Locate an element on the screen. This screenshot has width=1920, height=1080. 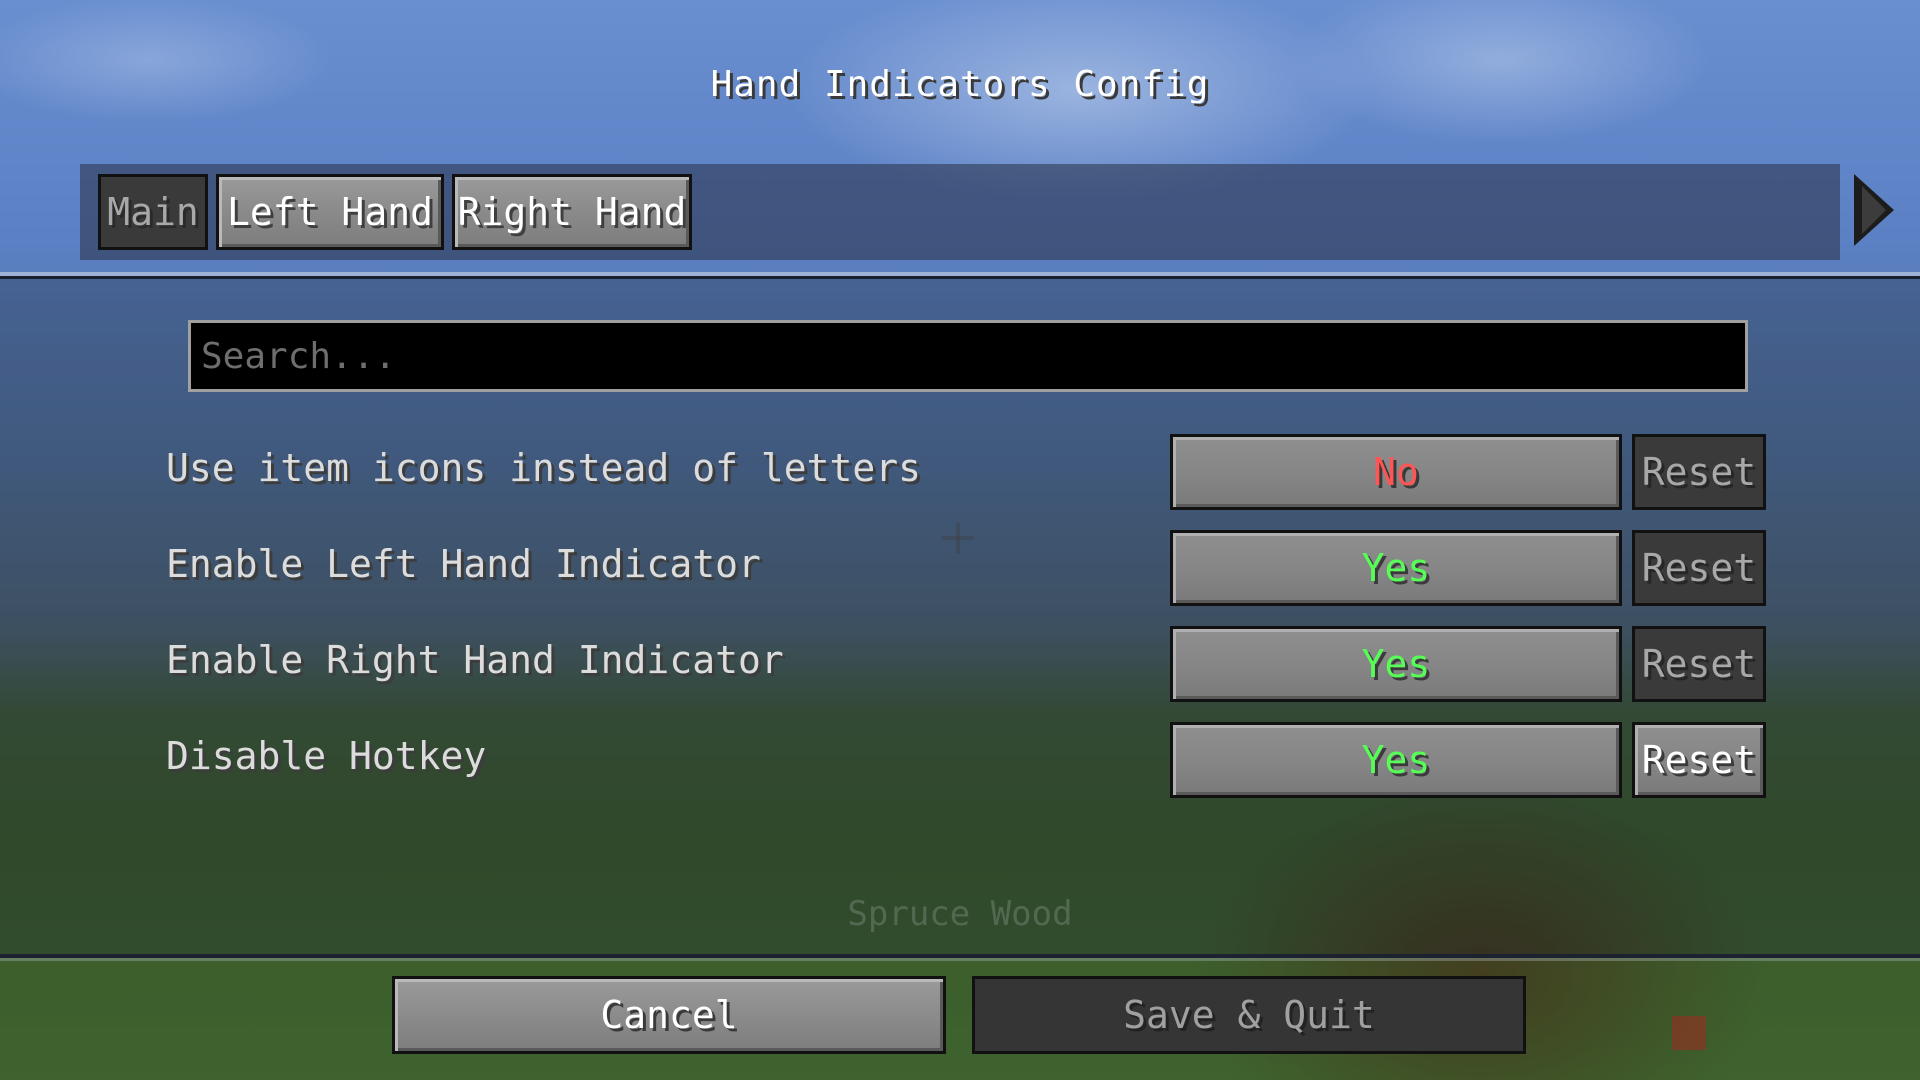
reset-button-disable-hotkey: Reset is located at coordinates (1699, 760).